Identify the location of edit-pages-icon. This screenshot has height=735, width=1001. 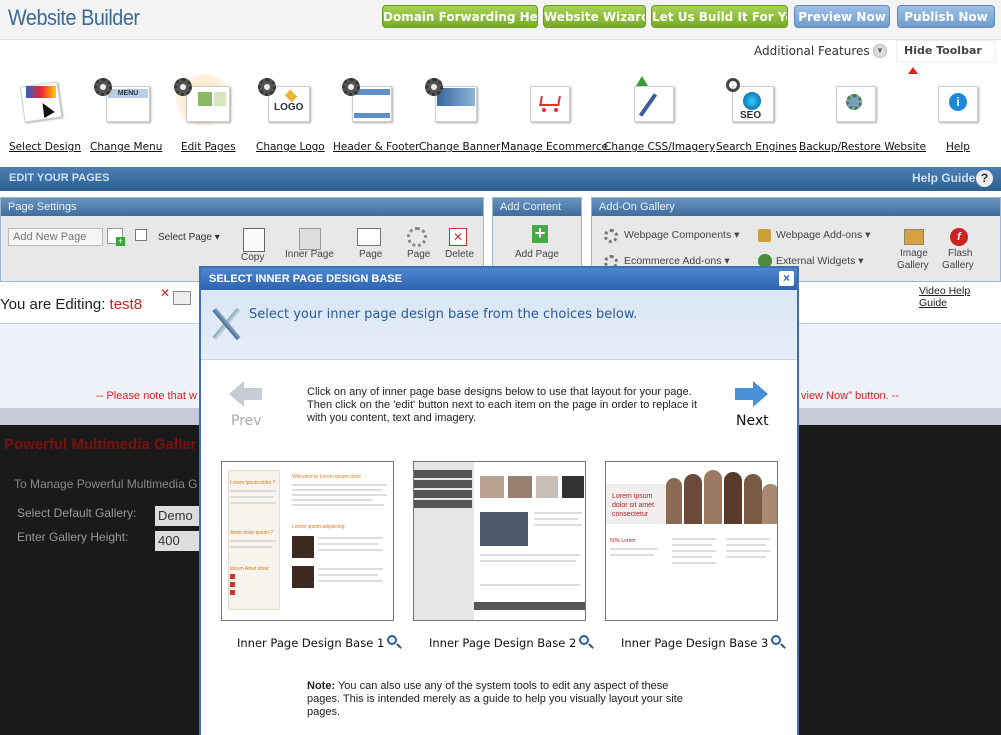
(203, 100).